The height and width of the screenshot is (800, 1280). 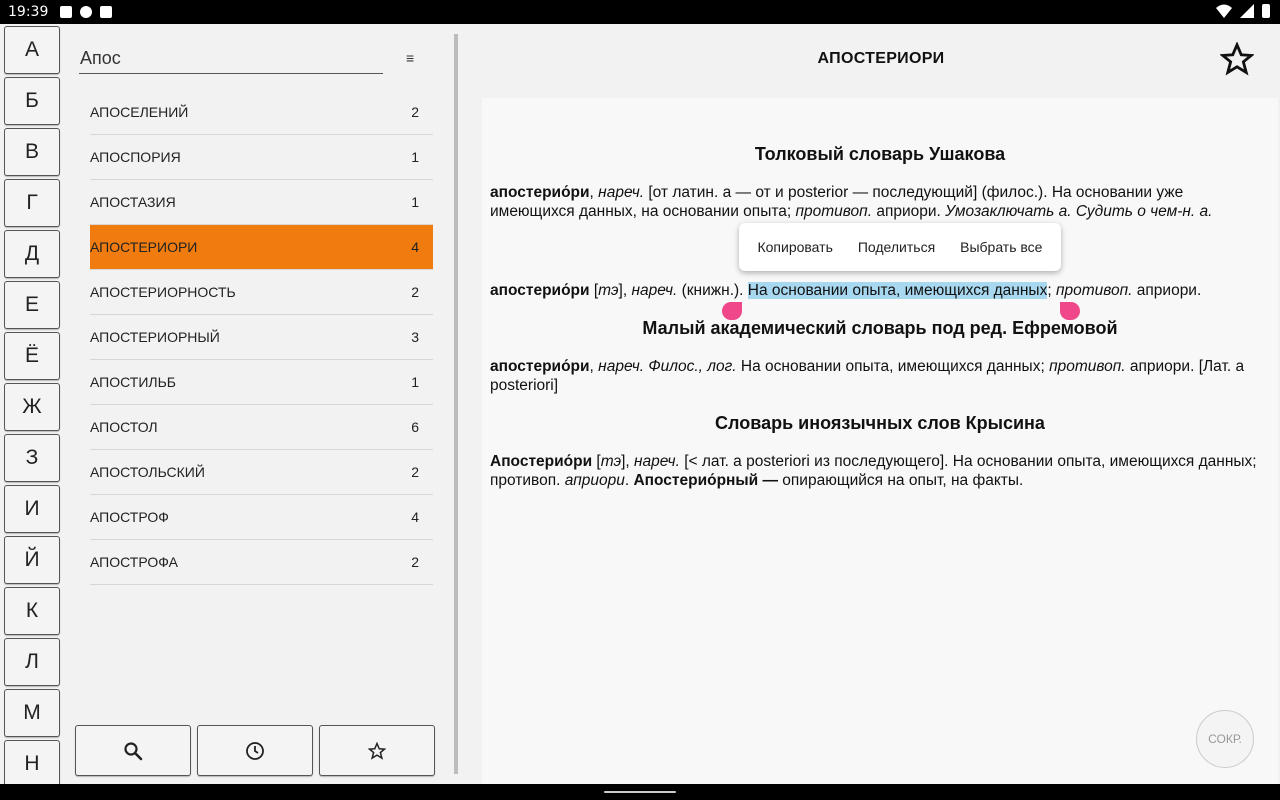 I want to click on signal-icon, so click(x=1247, y=11).